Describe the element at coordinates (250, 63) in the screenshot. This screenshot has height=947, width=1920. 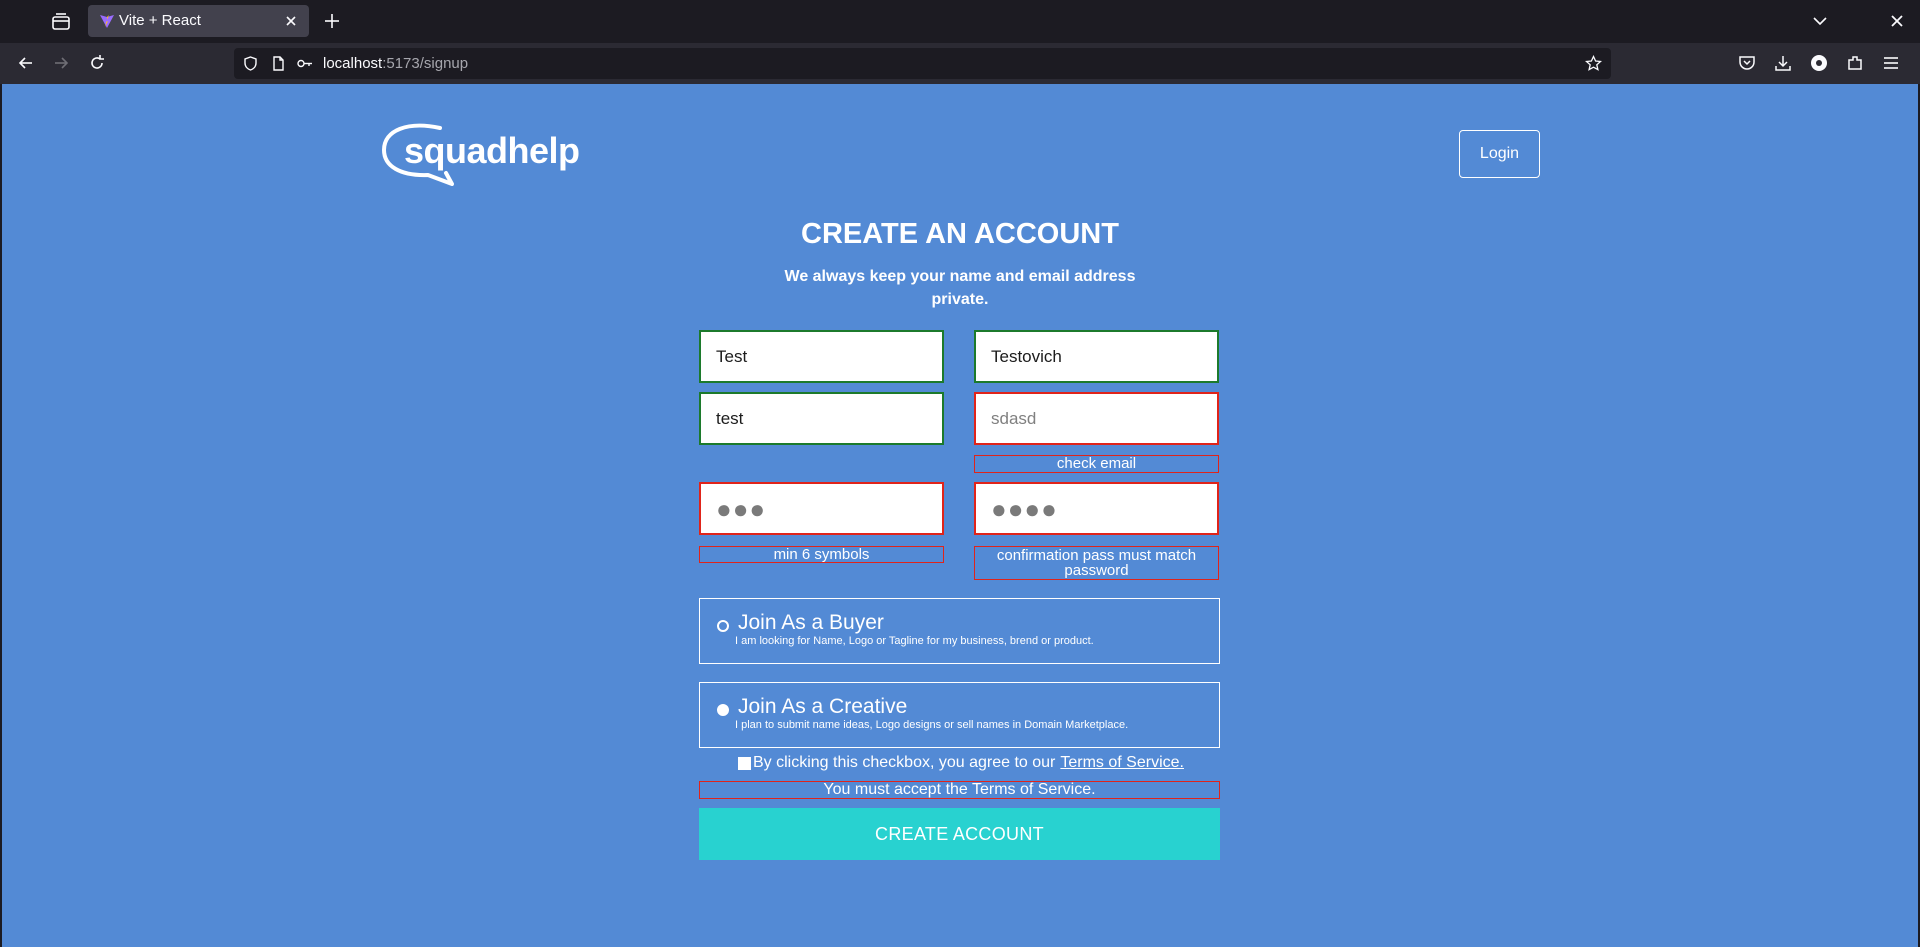
I see `shield-icon` at that location.